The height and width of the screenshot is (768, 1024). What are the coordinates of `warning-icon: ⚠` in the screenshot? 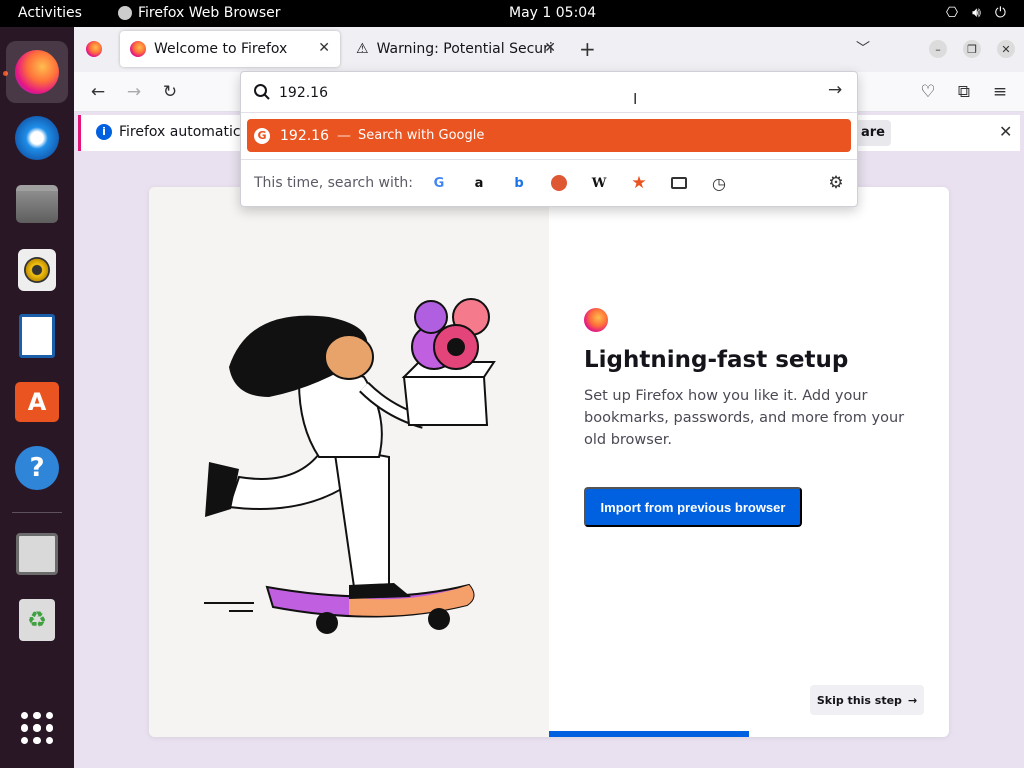 It's located at (362, 49).